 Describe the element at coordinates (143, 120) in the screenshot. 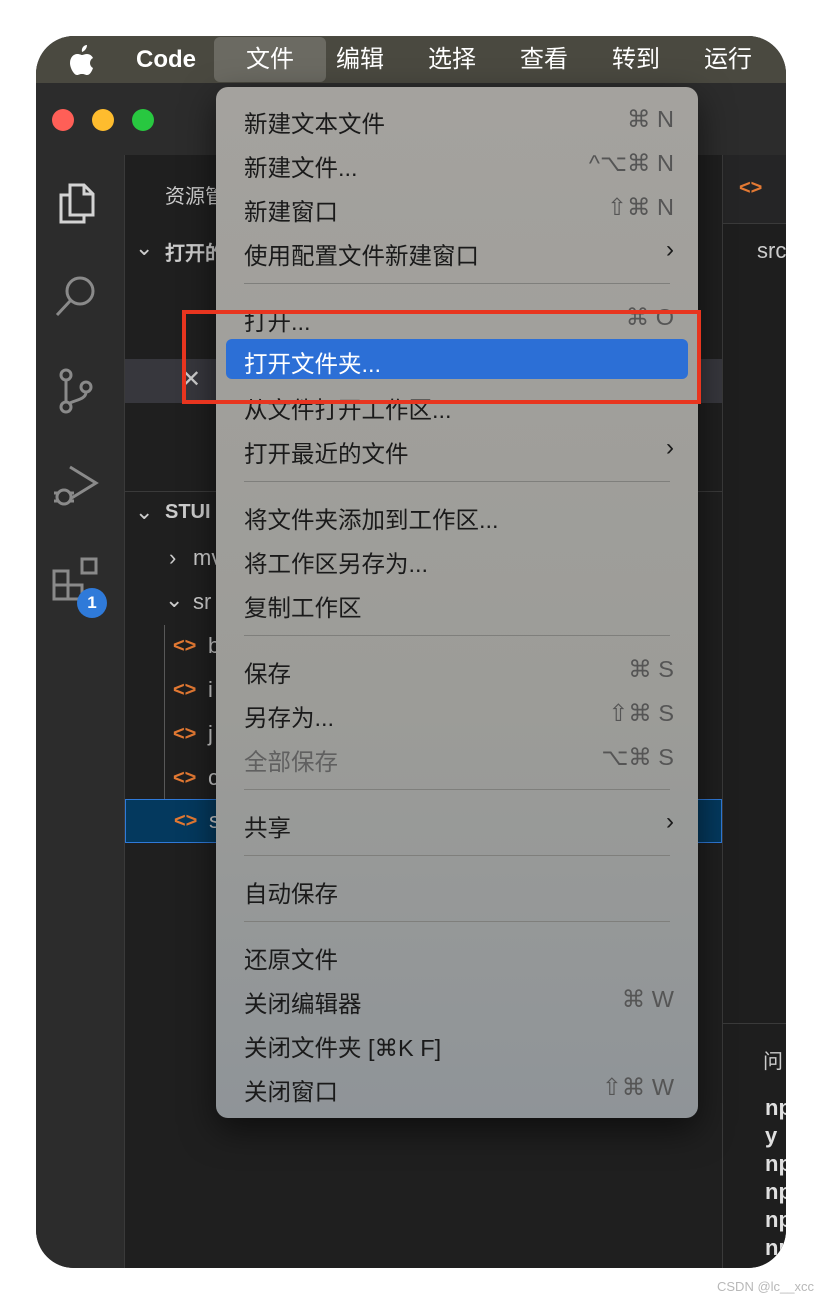

I see `maximize-window-button` at that location.